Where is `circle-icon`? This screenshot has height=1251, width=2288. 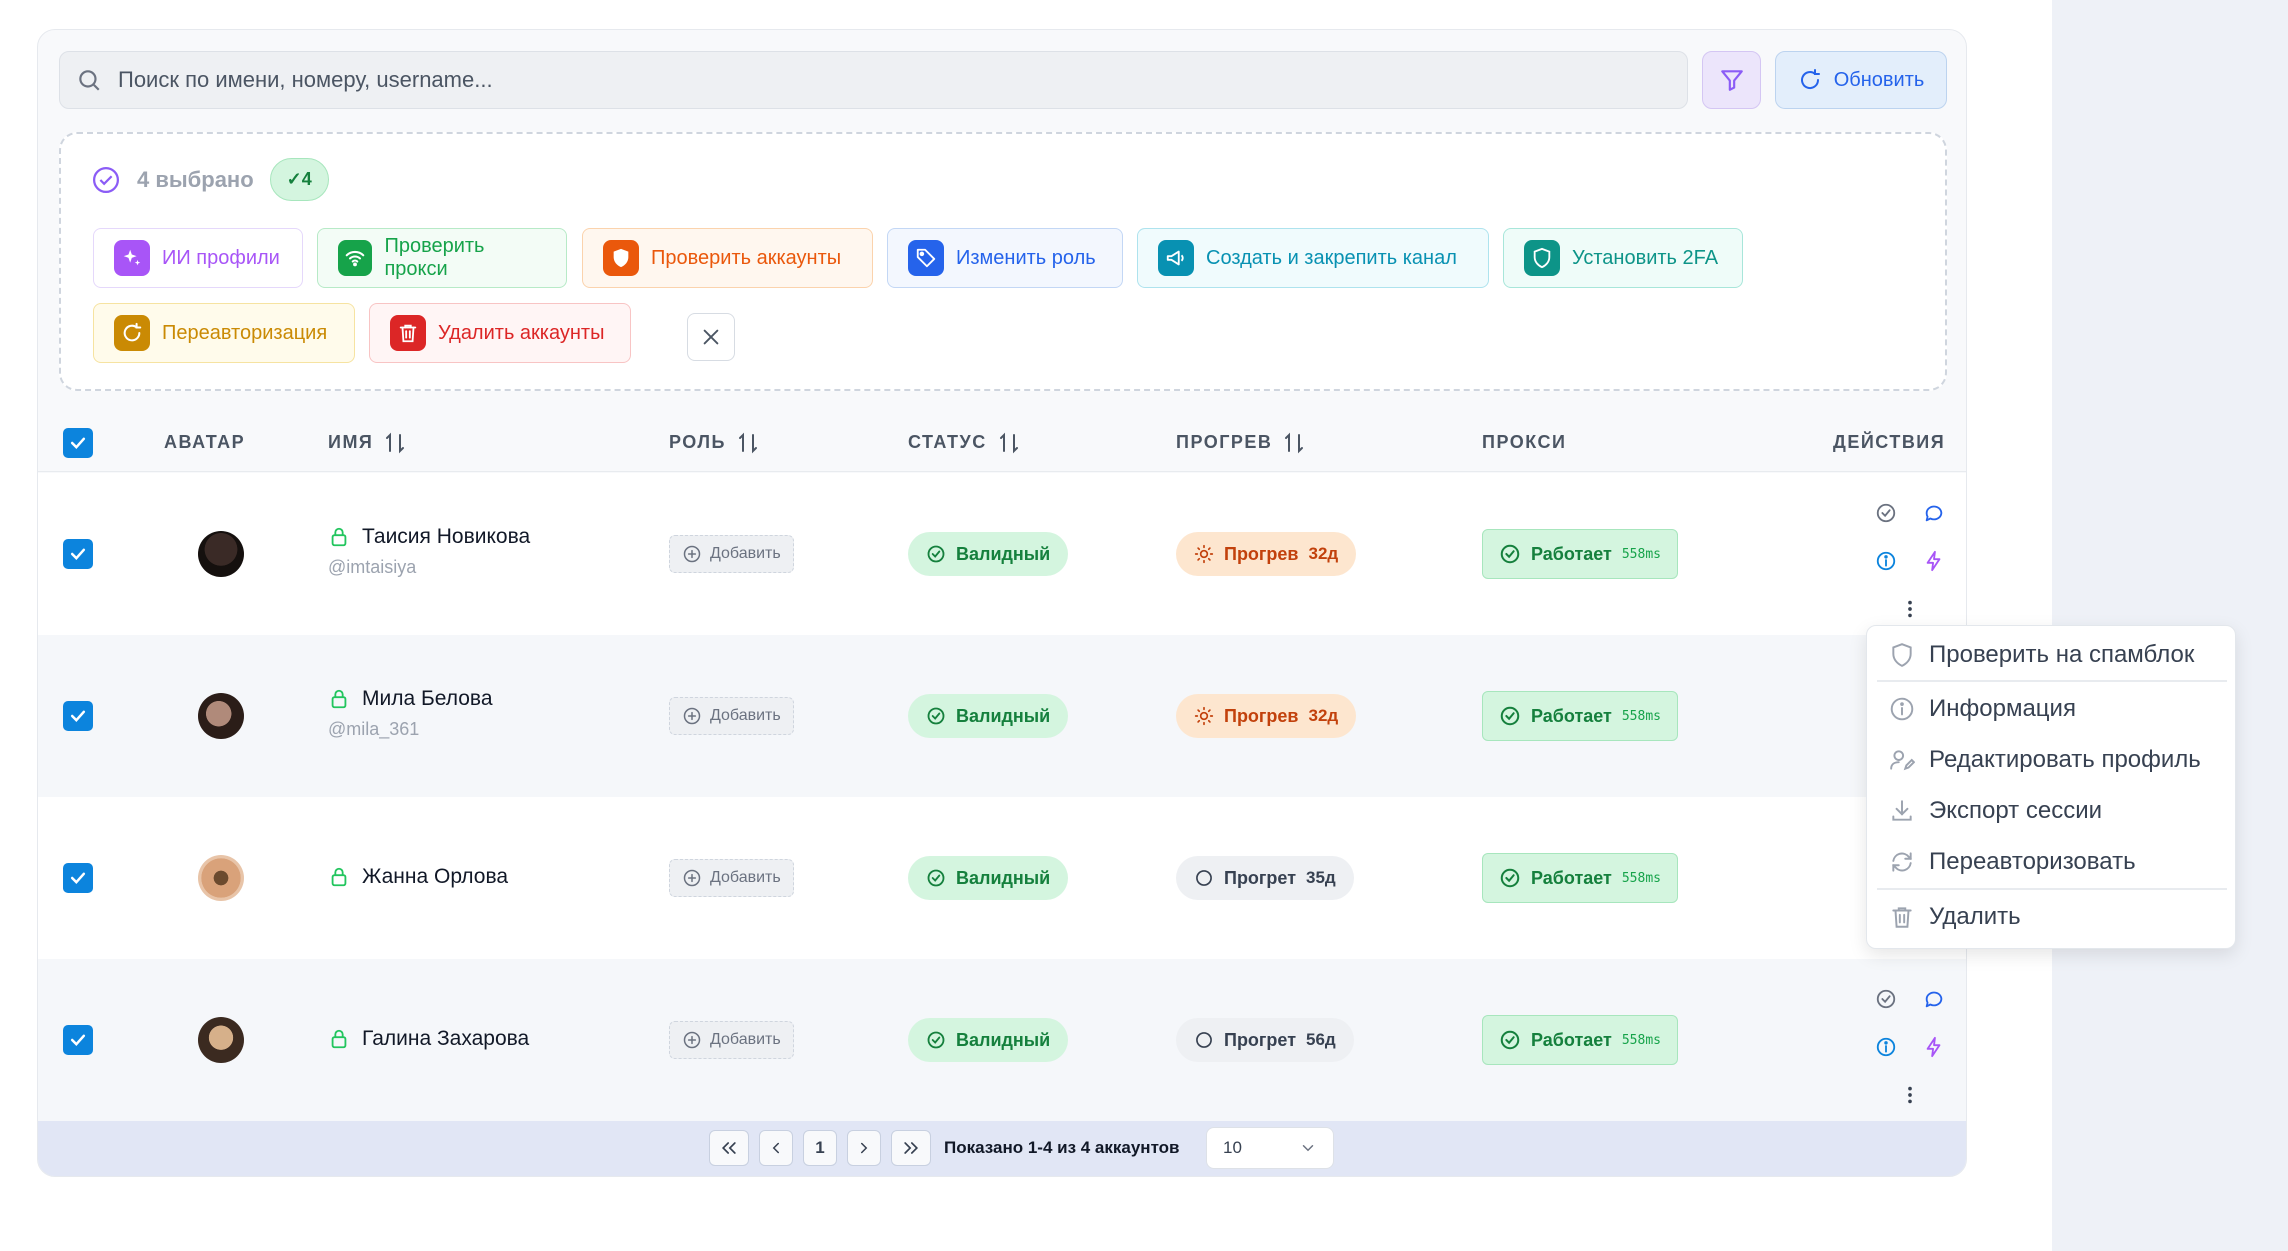 circle-icon is located at coordinates (1204, 878).